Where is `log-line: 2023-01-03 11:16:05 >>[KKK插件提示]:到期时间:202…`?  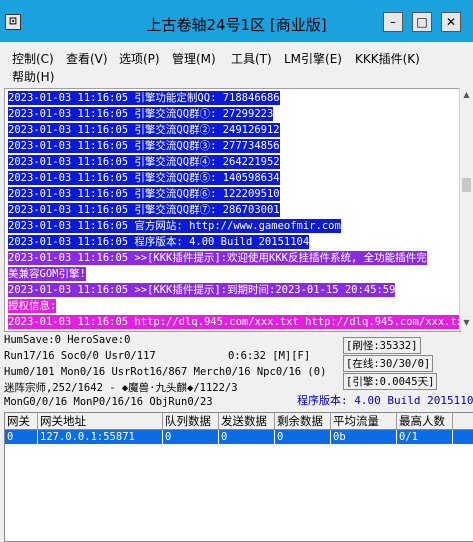
log-line: 2023-01-03 11:16:05 >>[KKK插件提示]:到期时间:202… is located at coordinates (202, 290).